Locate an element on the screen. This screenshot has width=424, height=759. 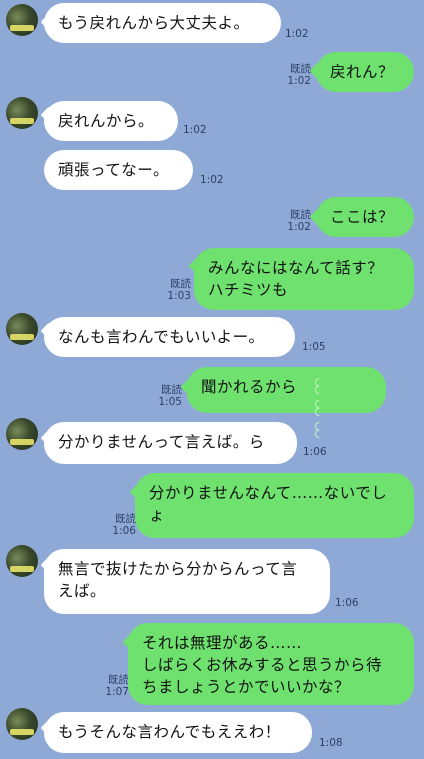
message-bubble: 分かりませんなんて……ないでし ょ is located at coordinates (274, 505).